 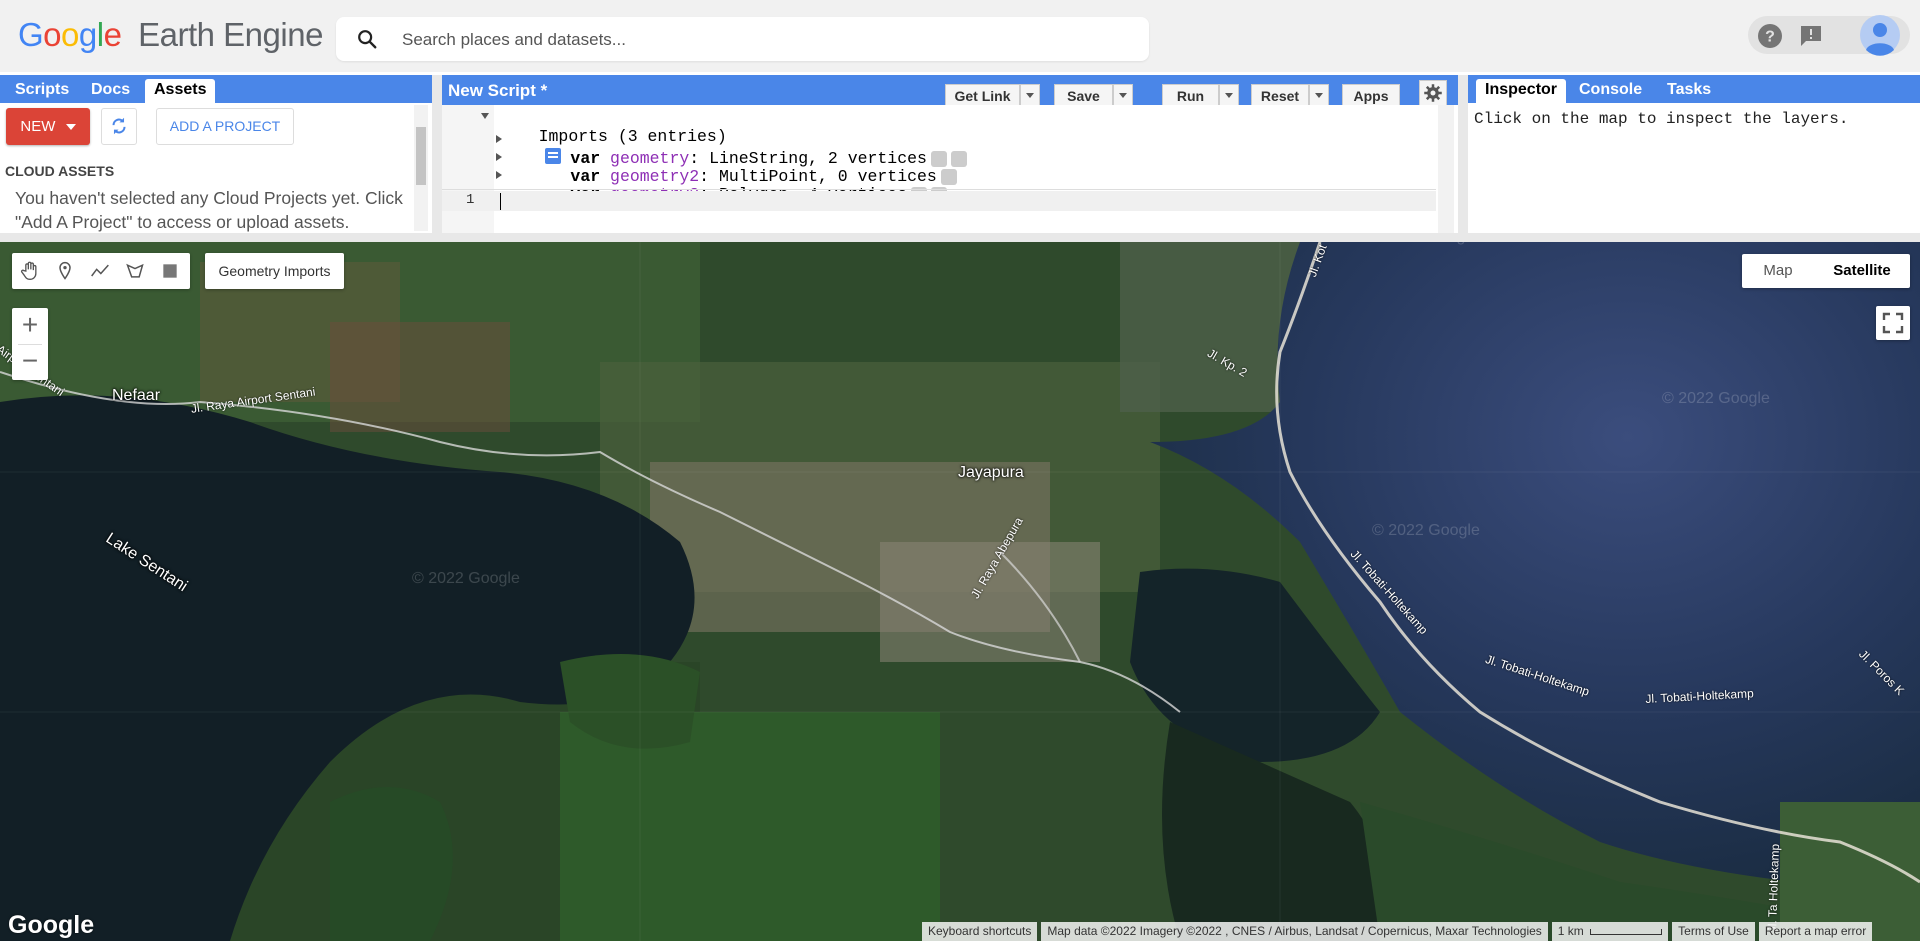 I want to click on fullscreen-icon, so click(x=1893, y=323).